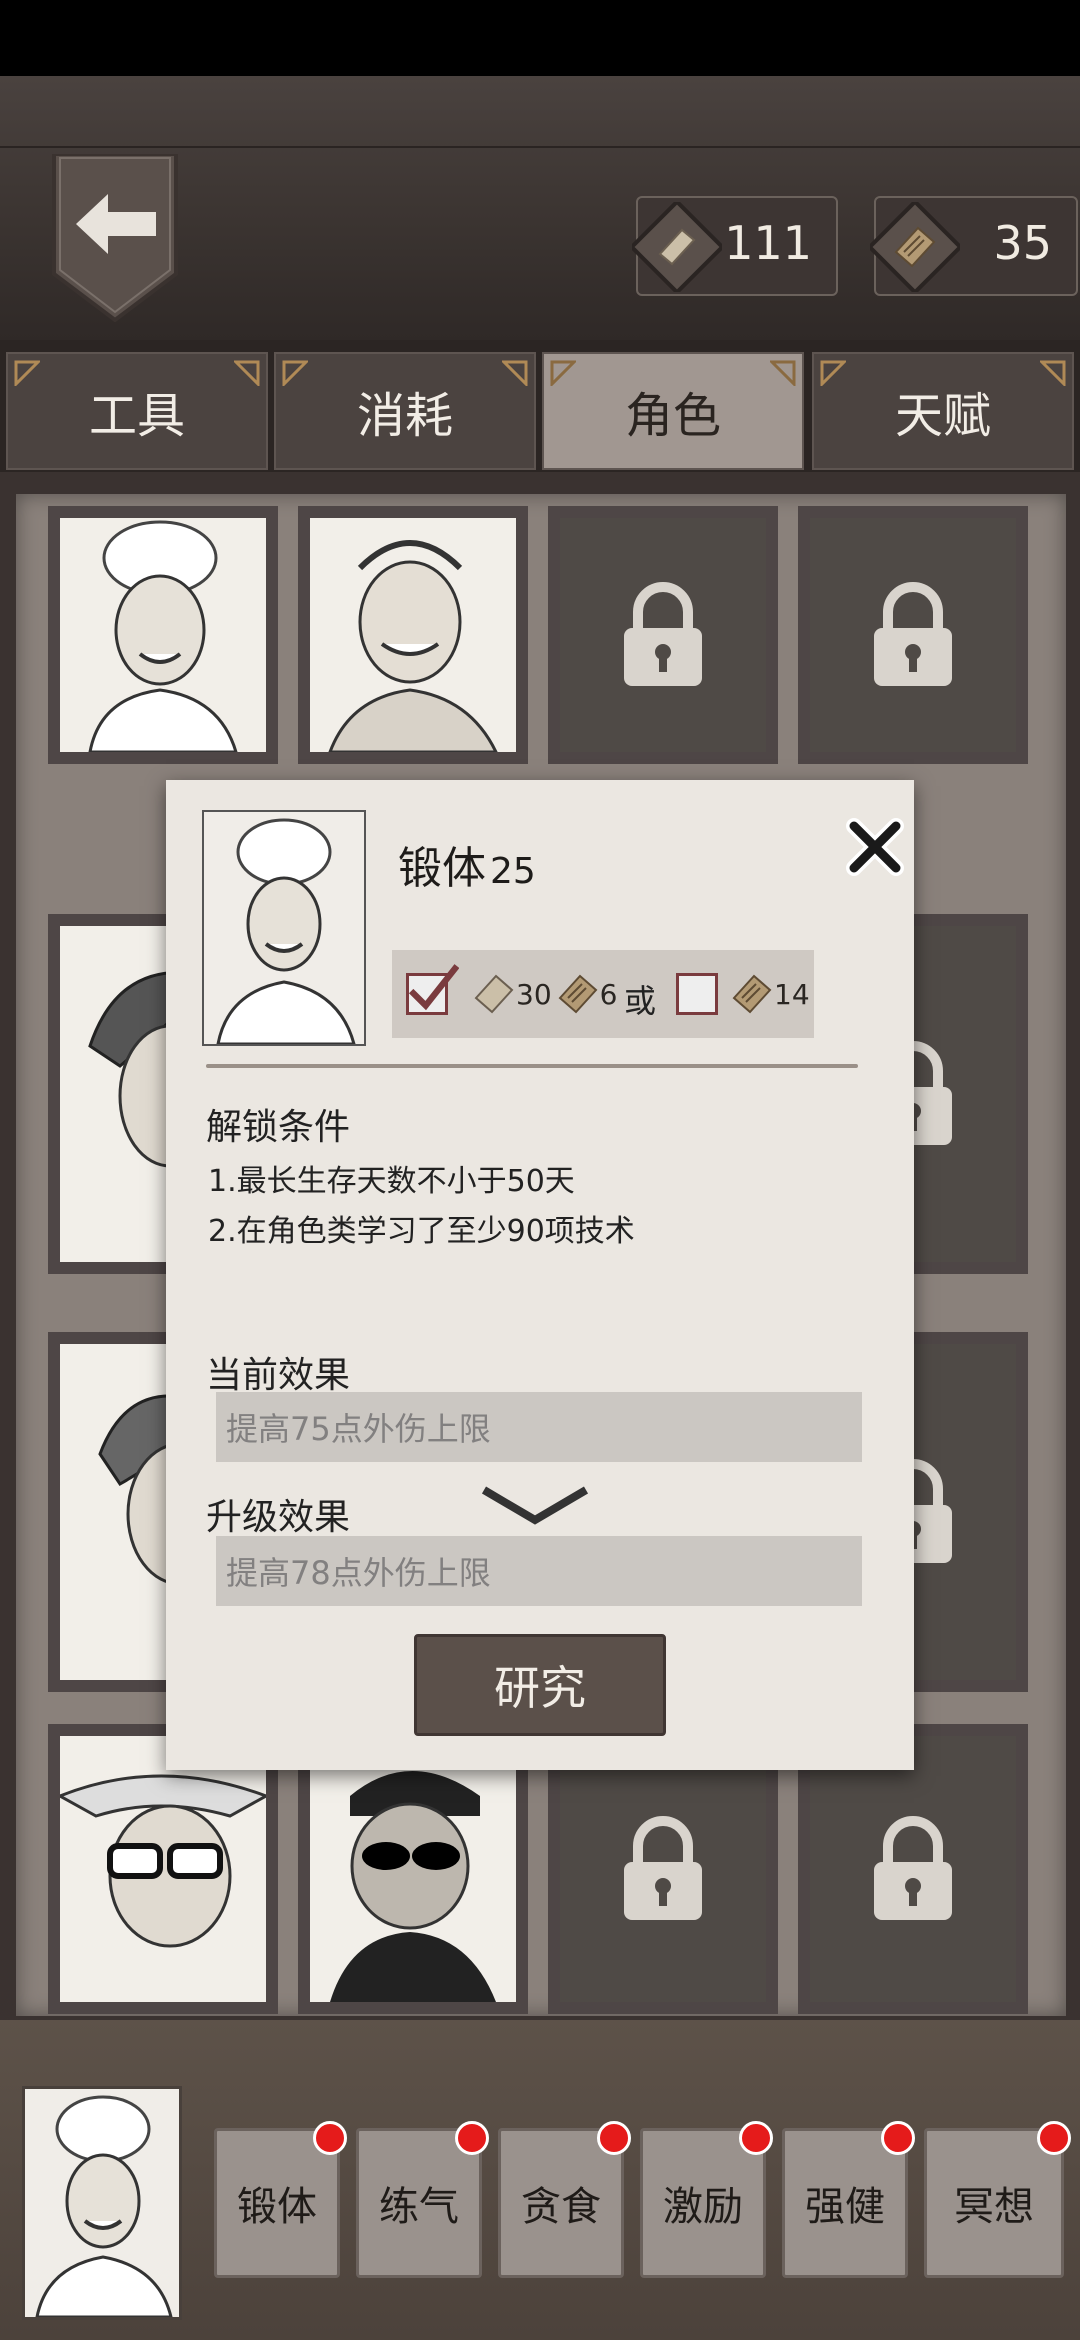 This screenshot has height=2340, width=1080. Describe the element at coordinates (278, 1517) in the screenshot. I see `upgrade-effect-title: 升级效果` at that location.